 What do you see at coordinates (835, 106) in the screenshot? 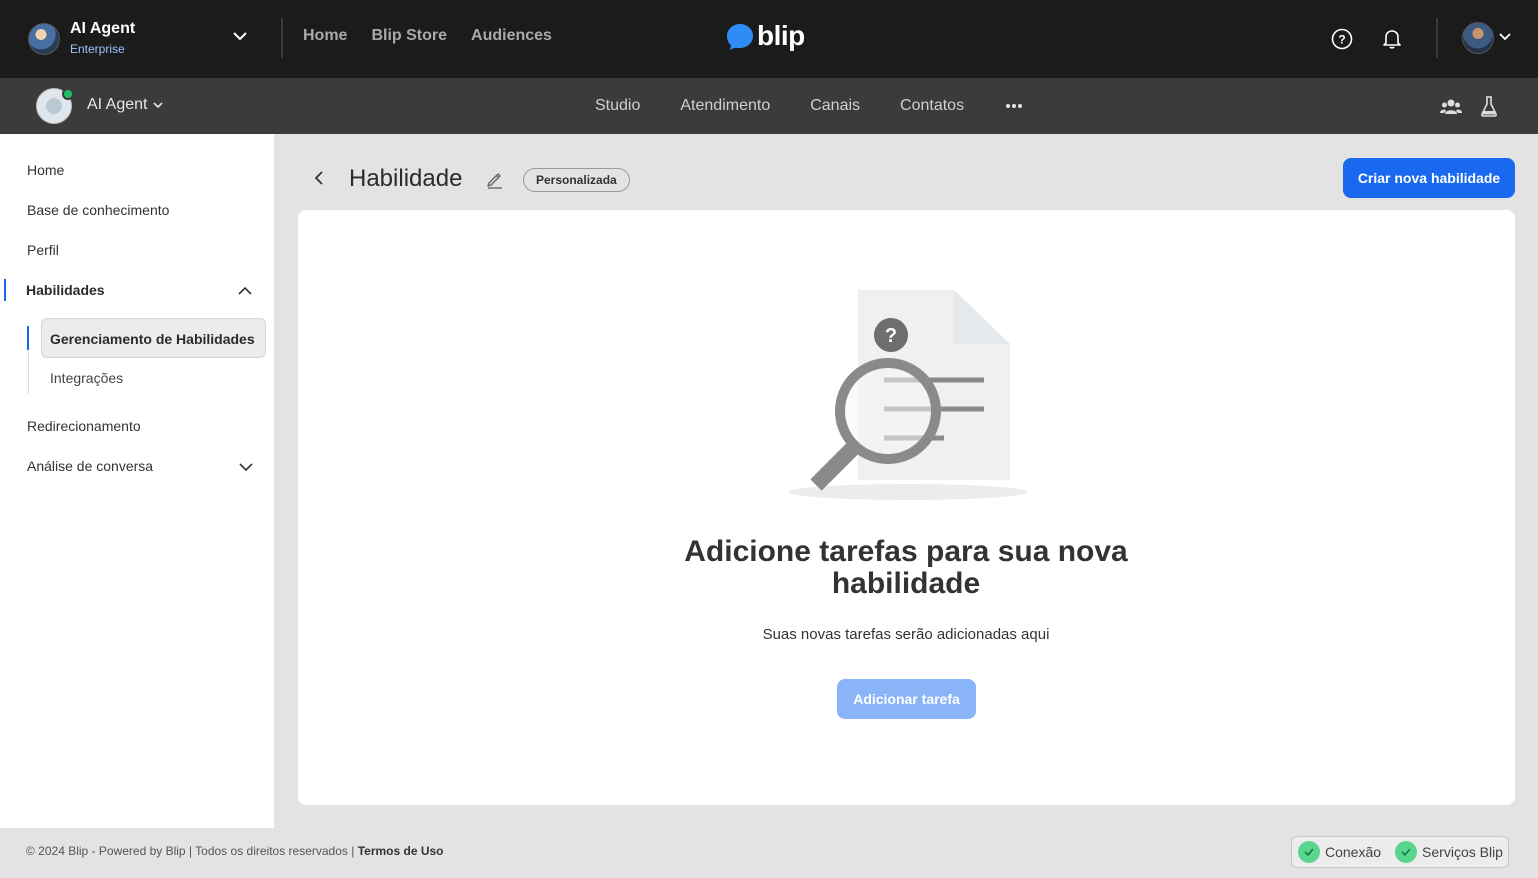
I see `tab-canais: Canais` at bounding box center [835, 106].